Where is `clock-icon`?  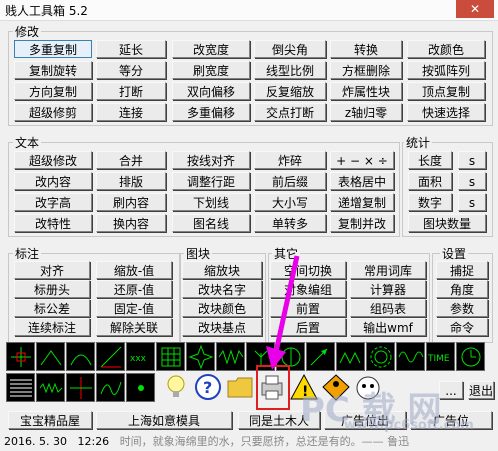
clock-icon is located at coordinates (470, 356).